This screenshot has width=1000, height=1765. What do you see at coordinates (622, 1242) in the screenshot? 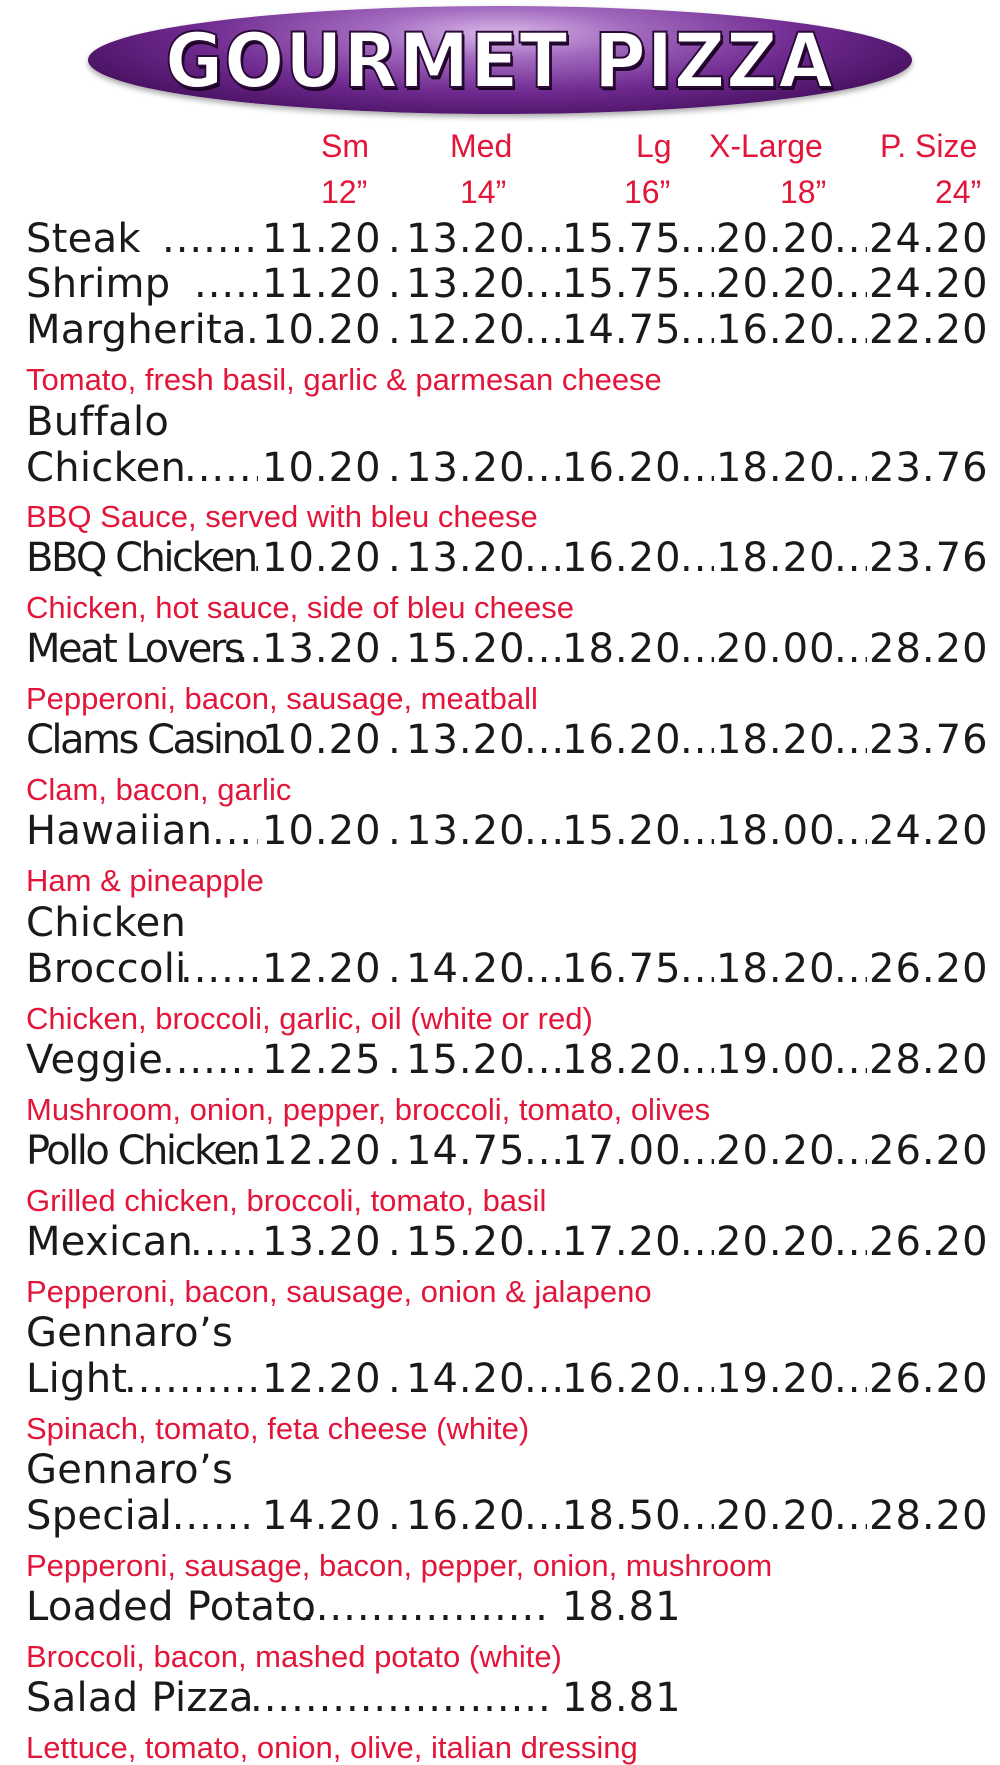
I see `price-lg: 17.20` at bounding box center [622, 1242].